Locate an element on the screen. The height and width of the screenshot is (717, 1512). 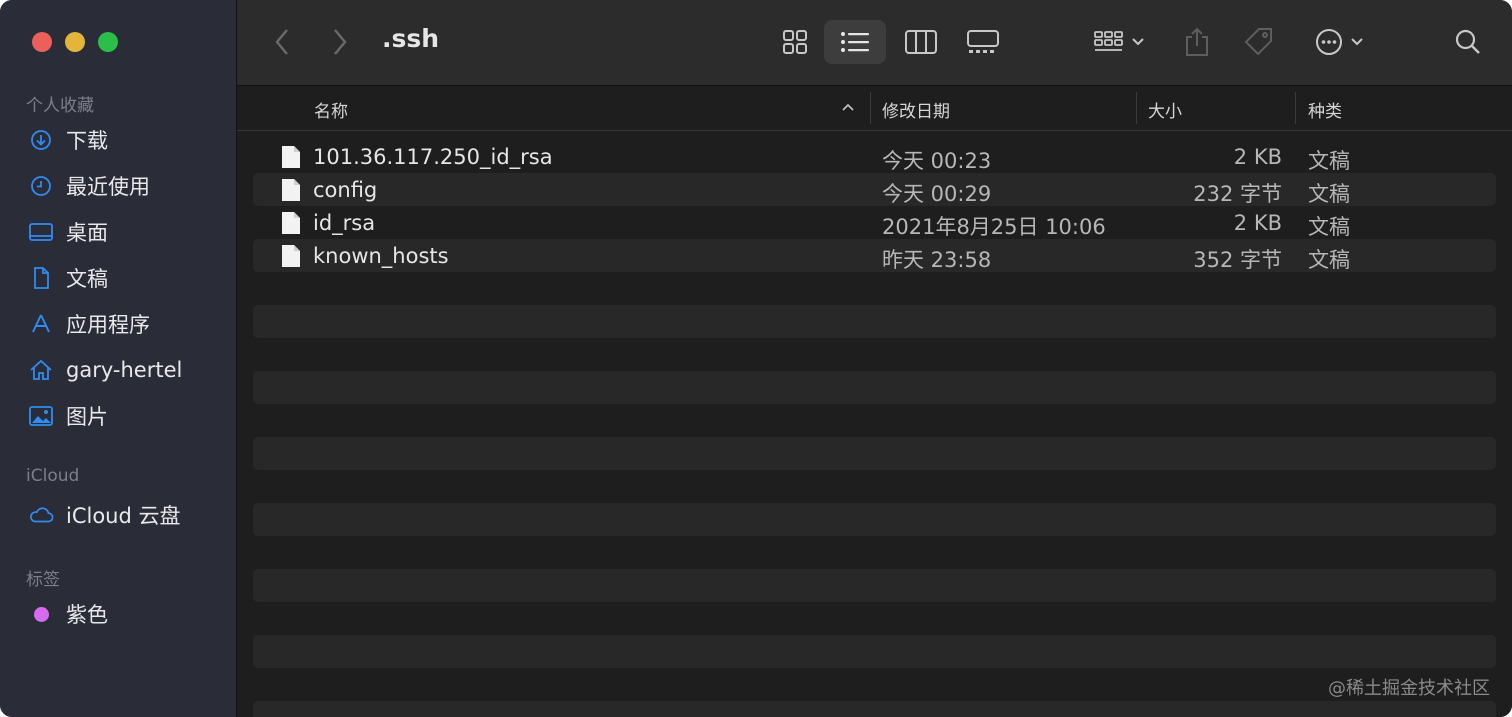
minimize-button is located at coordinates (75, 42).